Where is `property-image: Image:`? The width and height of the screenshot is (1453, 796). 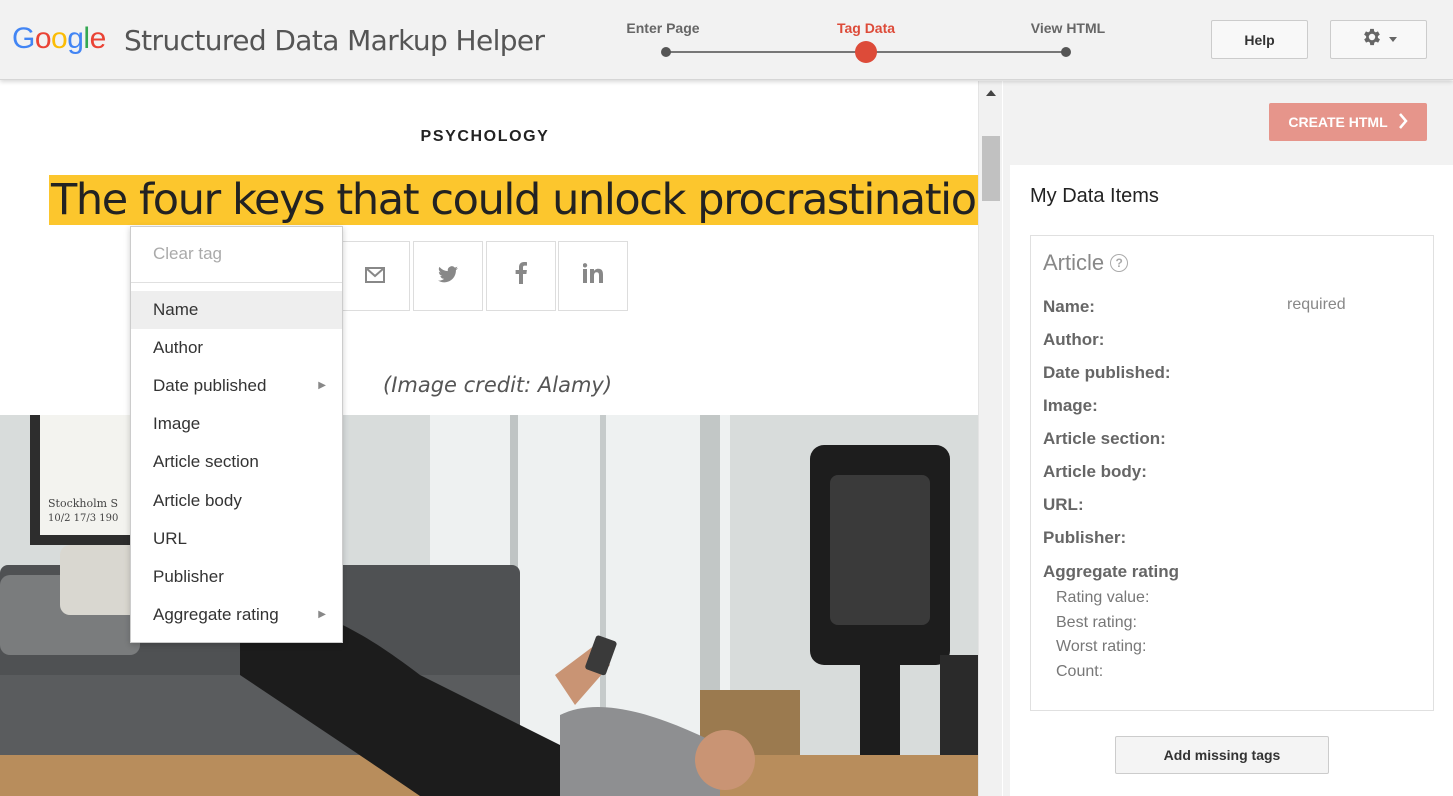 property-image: Image: is located at coordinates (1070, 405).